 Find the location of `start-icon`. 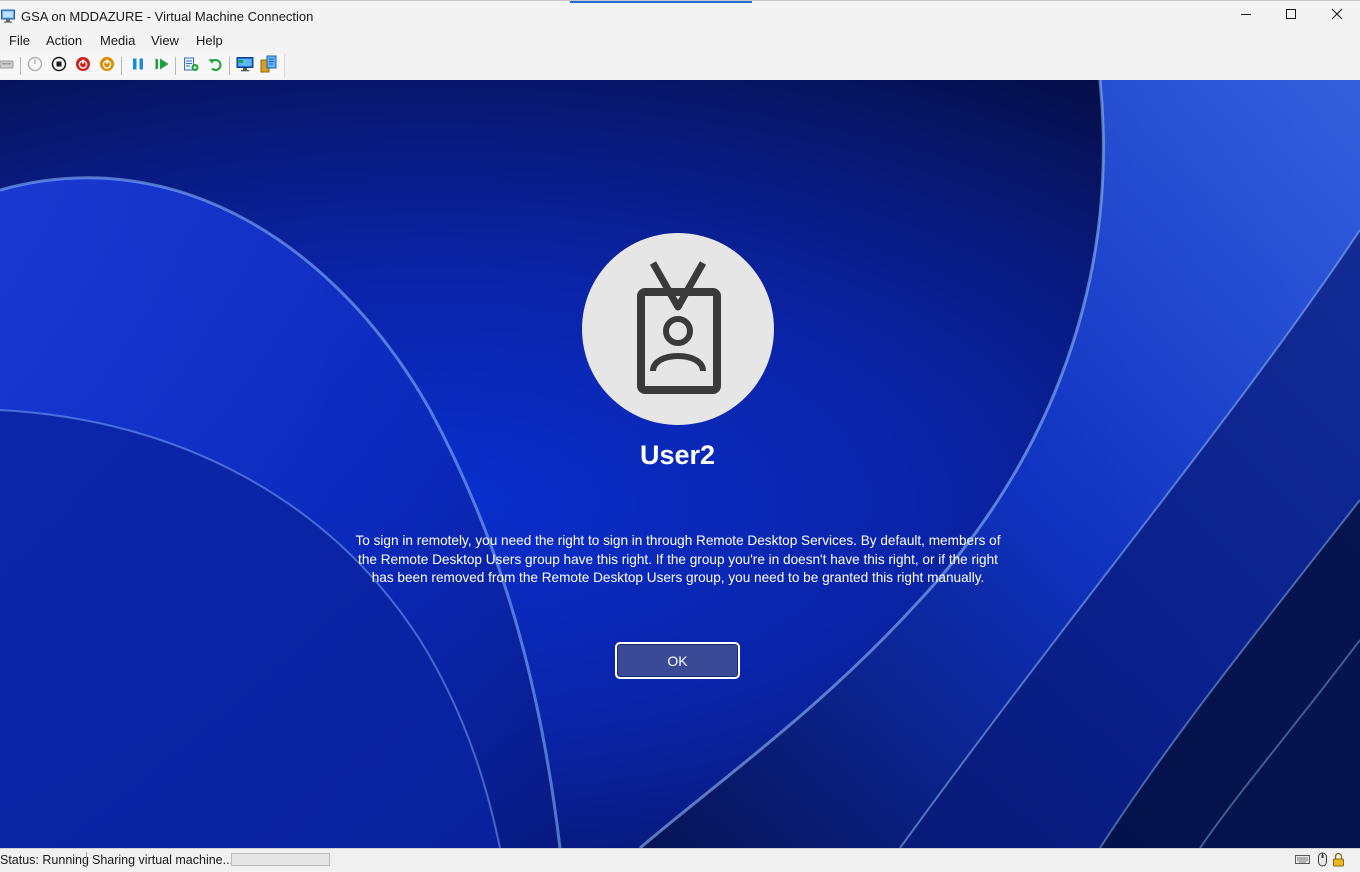

start-icon is located at coordinates (35, 66).